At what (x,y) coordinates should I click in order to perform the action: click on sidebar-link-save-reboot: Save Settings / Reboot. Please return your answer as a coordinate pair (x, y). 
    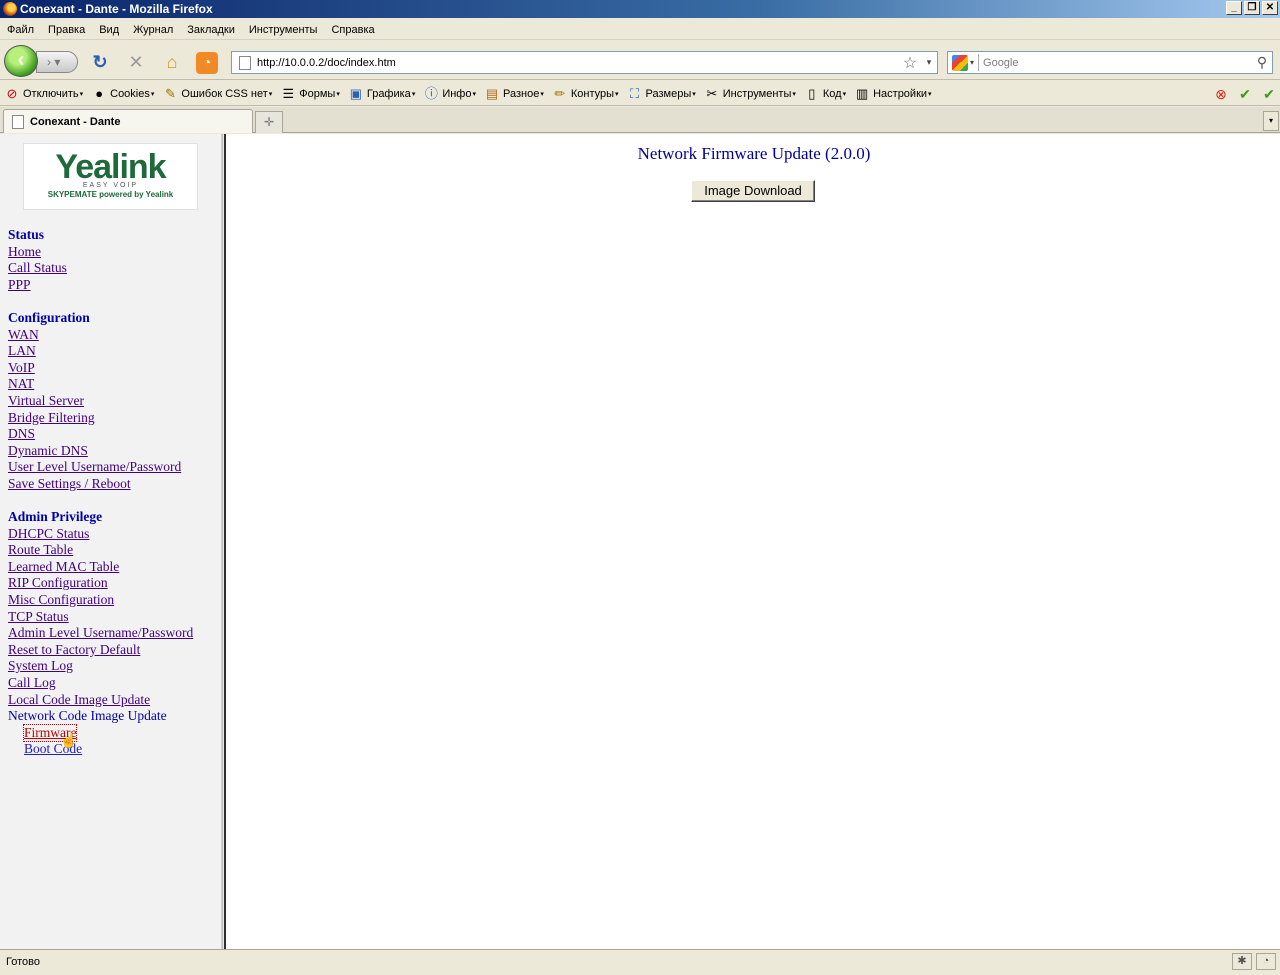
    Looking at the image, I should click on (100, 484).